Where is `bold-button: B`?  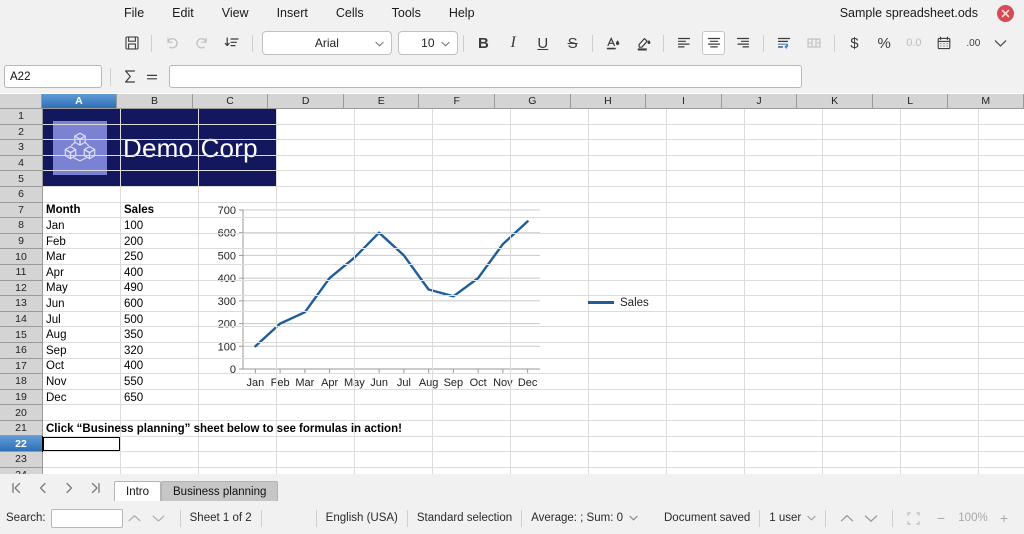 bold-button: B is located at coordinates (484, 43).